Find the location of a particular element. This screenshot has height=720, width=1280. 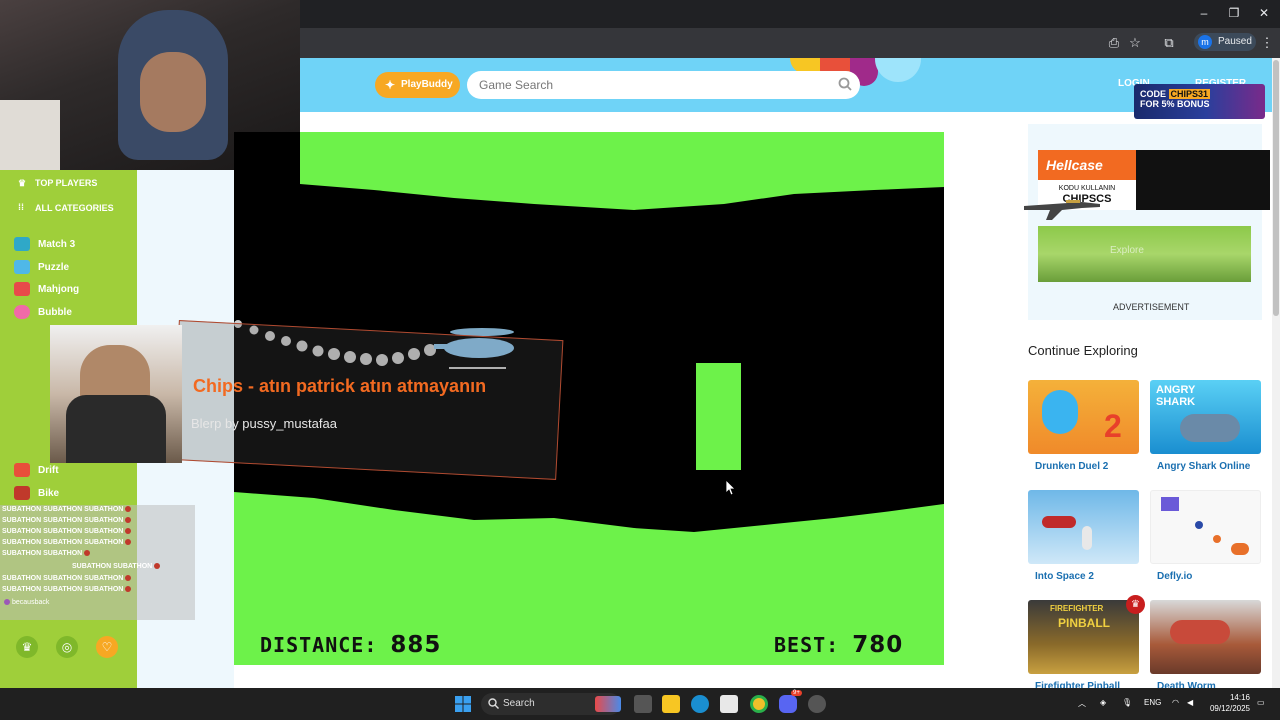

task-view-icon is located at coordinates (643, 704).